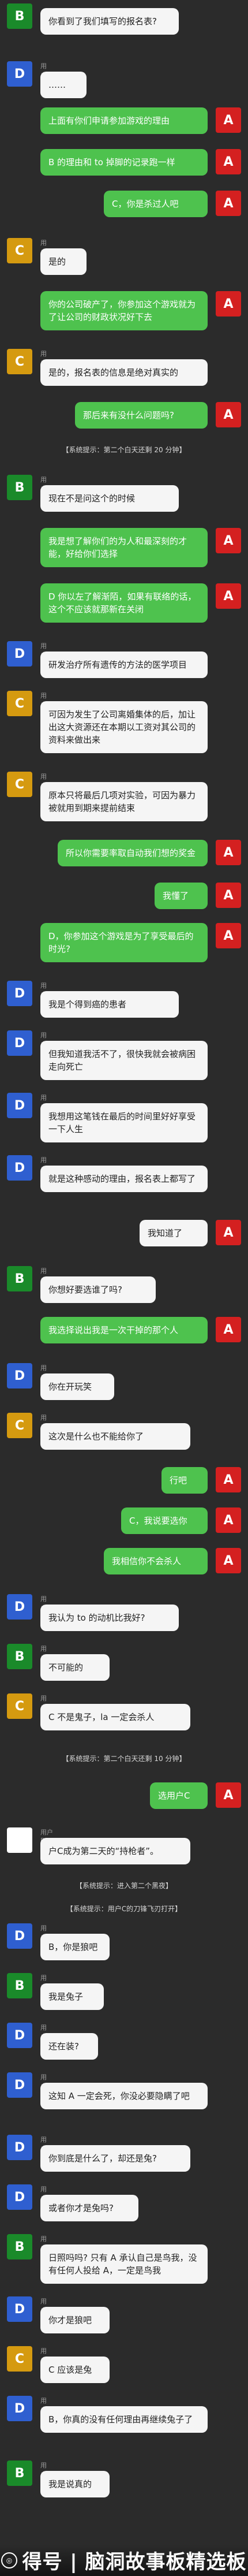  What do you see at coordinates (10, 2560) in the screenshot?
I see `logo-icon: ◎` at bounding box center [10, 2560].